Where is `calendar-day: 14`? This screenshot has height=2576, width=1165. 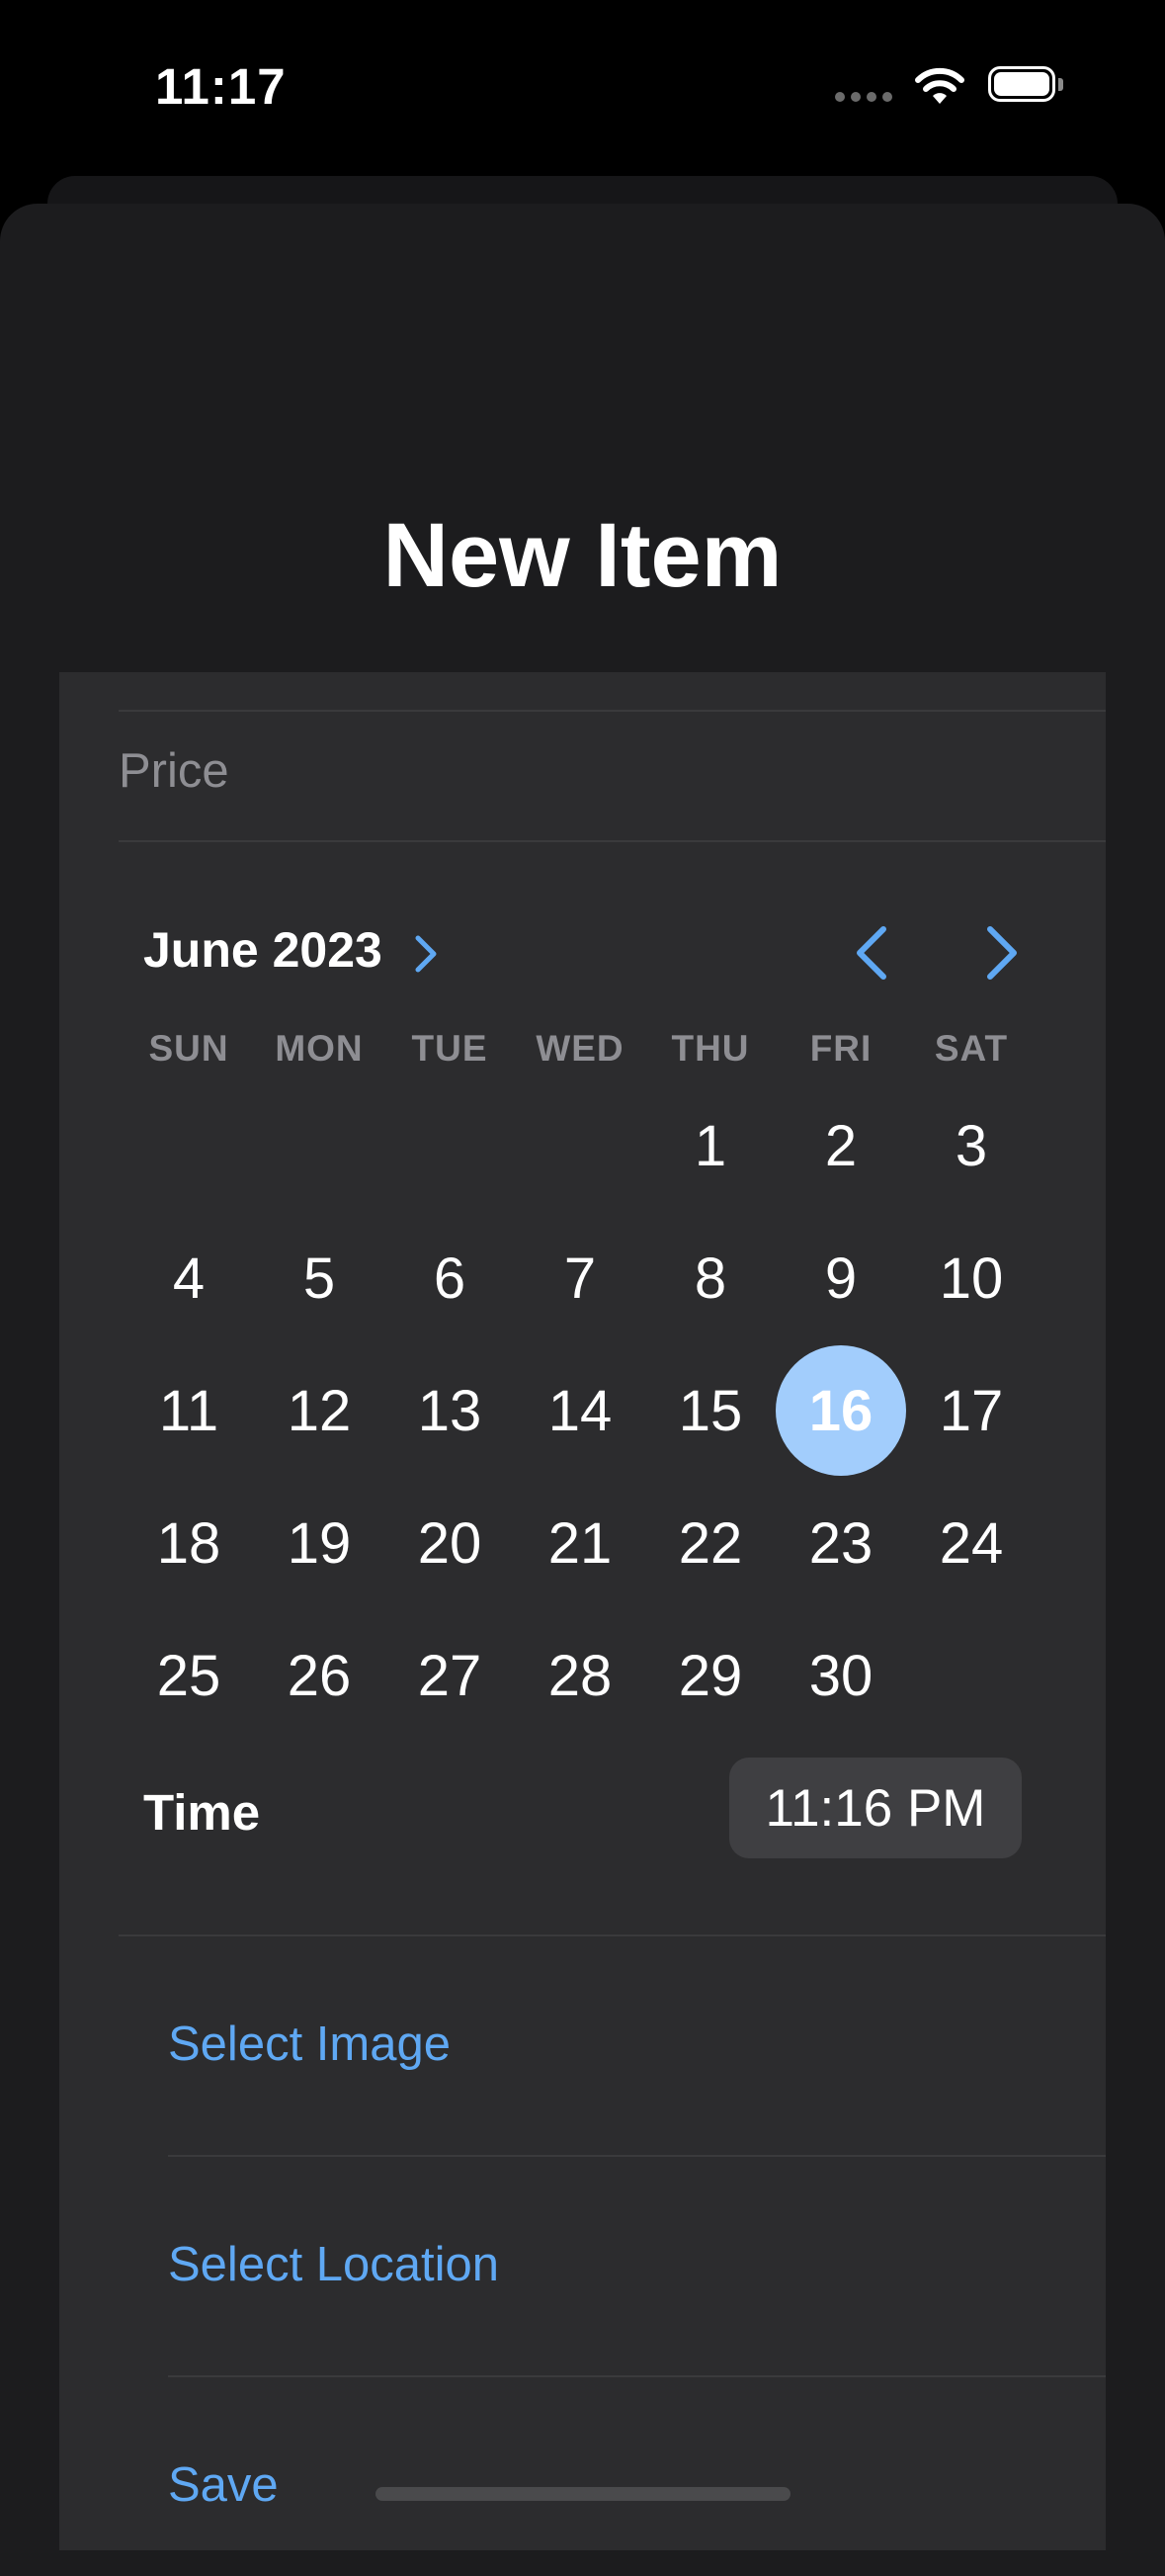
calendar-day: 14 is located at coordinates (580, 1410).